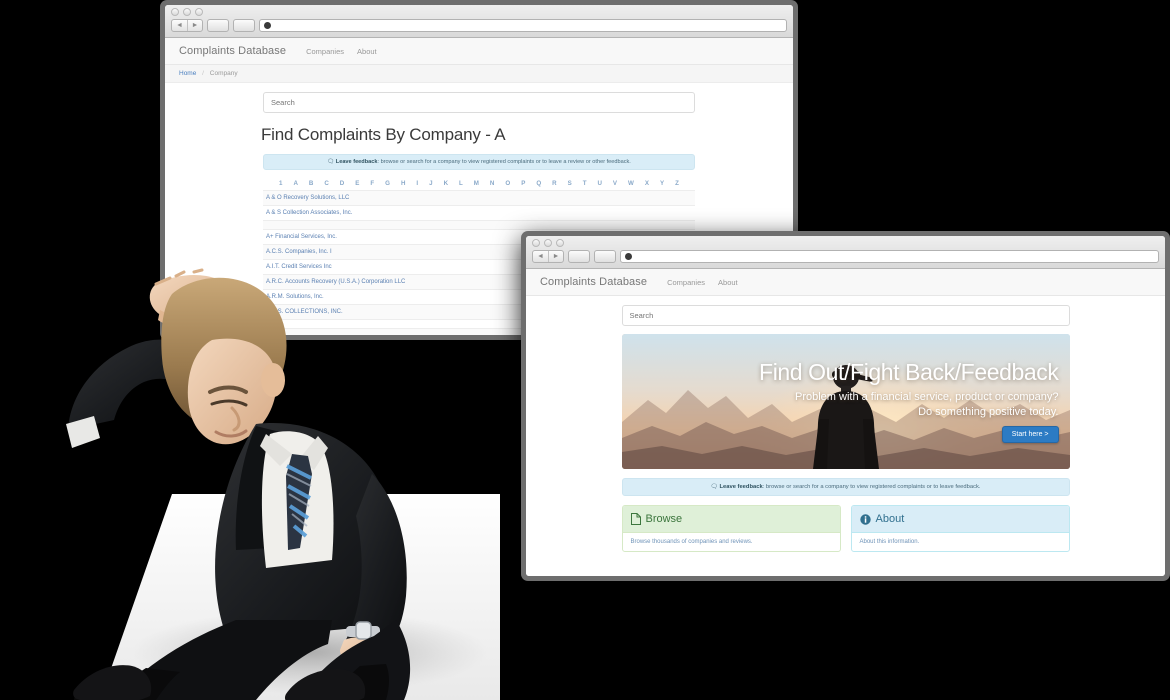 The height and width of the screenshot is (700, 1170). I want to click on alphabet-navigation: 1 A B C D E F G H I J K L M N O P Q R S T U V W X Y Z, so click(479, 183).